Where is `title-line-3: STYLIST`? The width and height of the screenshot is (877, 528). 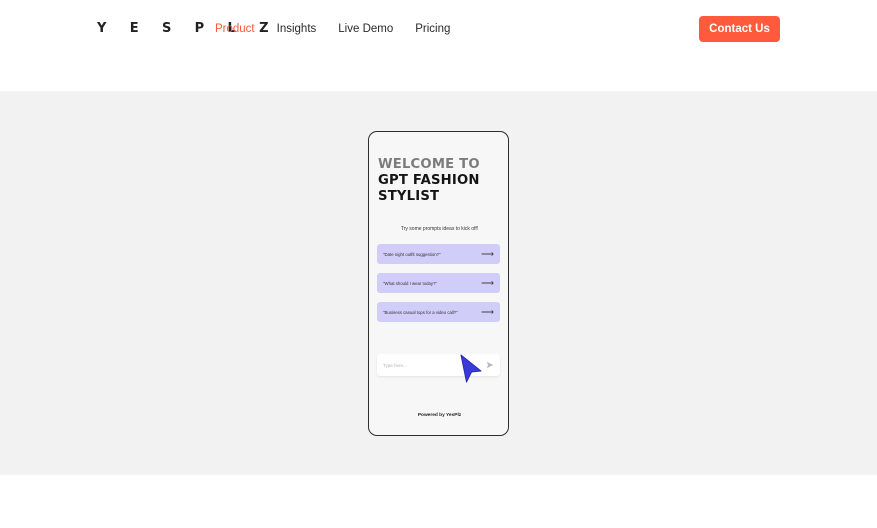
title-line-3: STYLIST is located at coordinates (409, 196).